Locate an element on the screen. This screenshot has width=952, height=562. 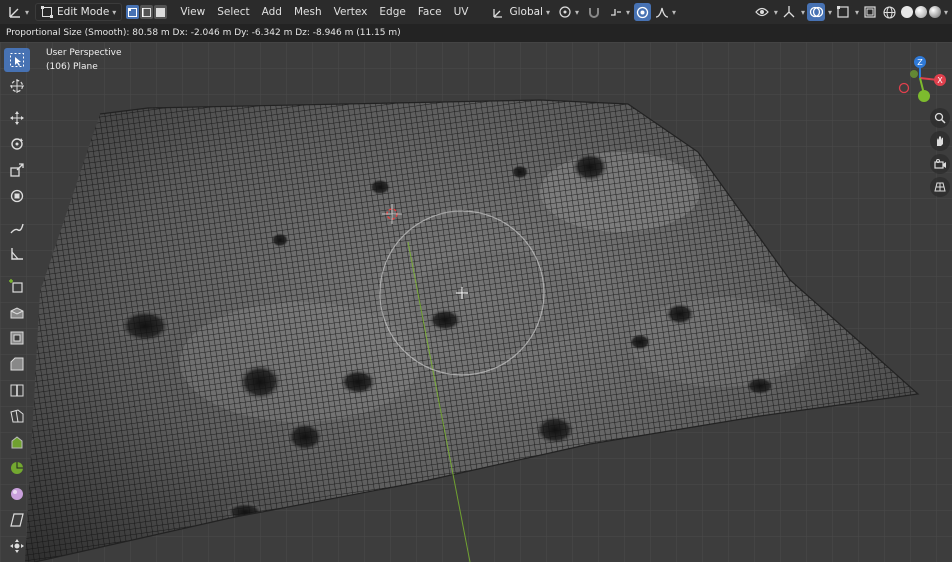
menu-view: View is located at coordinates (192, 12).